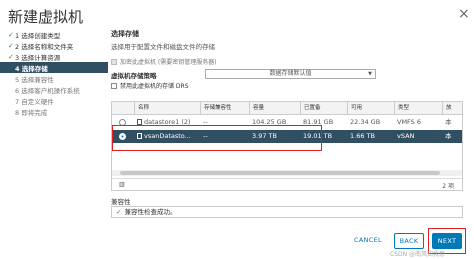 Image resolution: width=474 pixels, height=259 pixels. I want to click on step-2: ✓ 2 选择名称和文件夹, so click(54, 45).